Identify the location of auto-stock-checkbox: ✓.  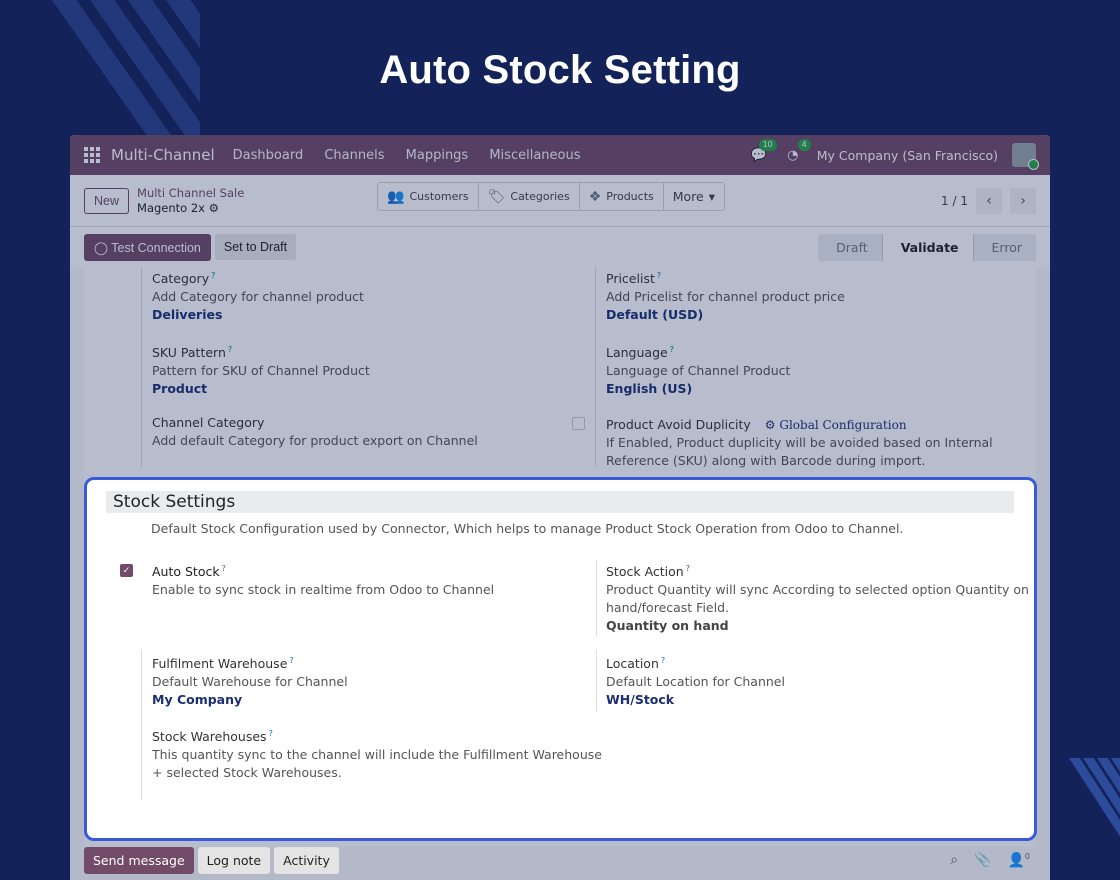
(126, 570).